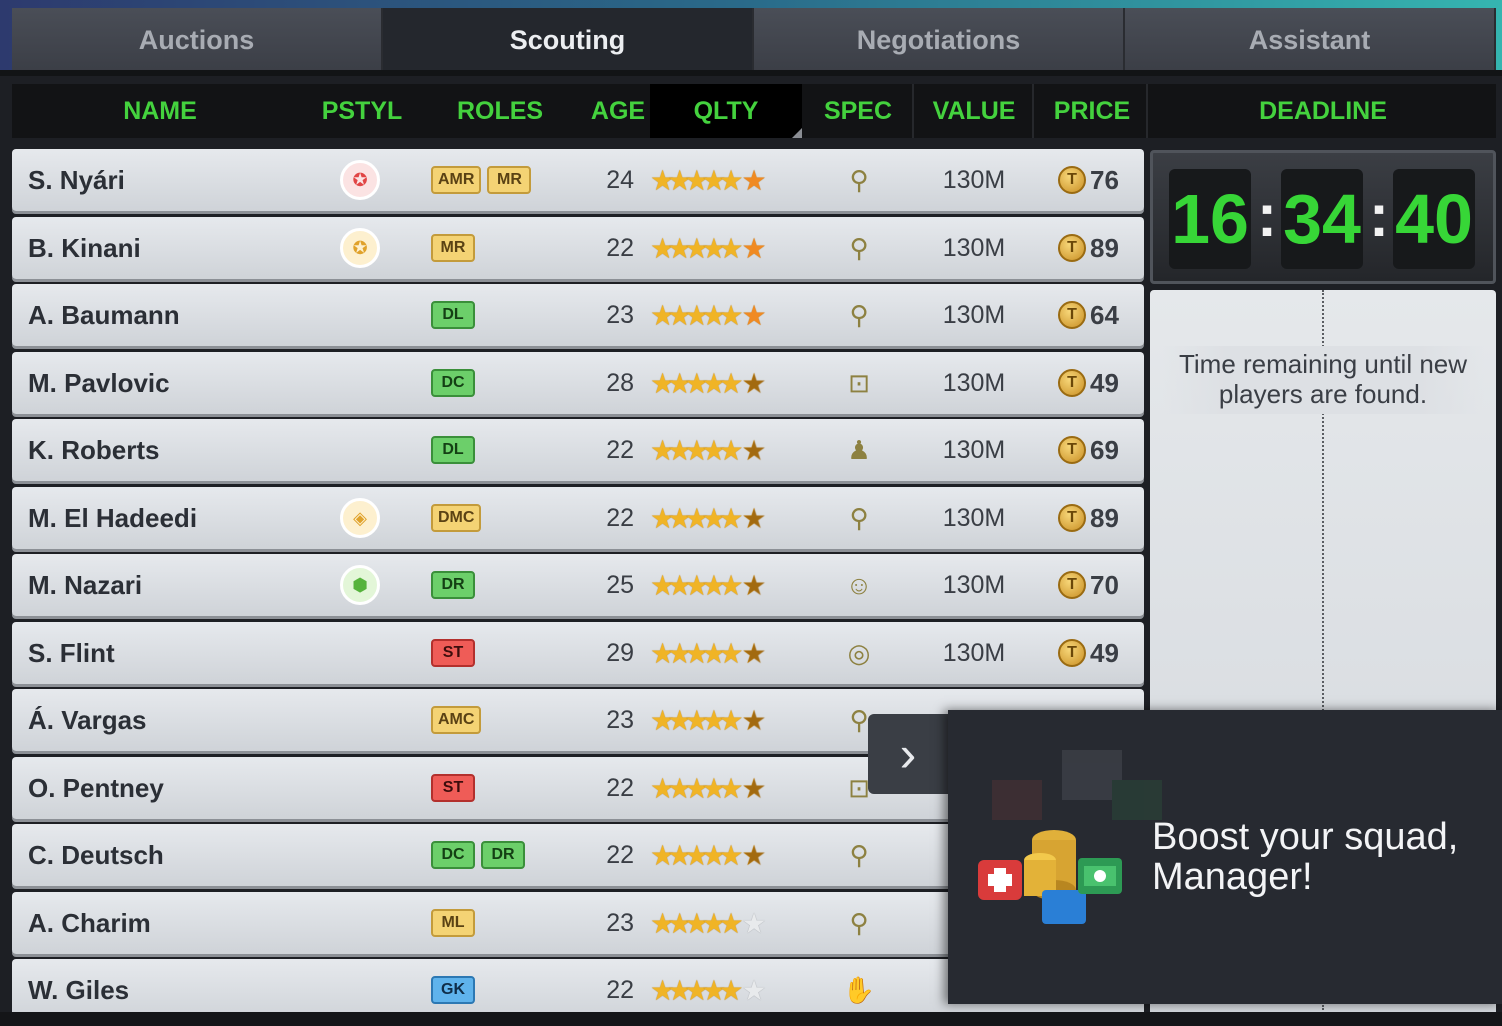 The image size is (1502, 1026). Describe the element at coordinates (620, 247) in the screenshot. I see `player-age: 22` at that location.